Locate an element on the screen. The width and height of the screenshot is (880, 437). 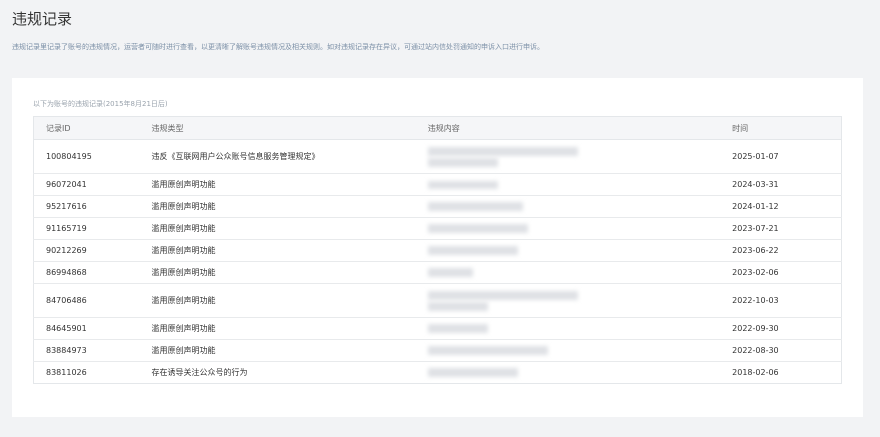
record-id: 95217616 is located at coordinates (86, 206).